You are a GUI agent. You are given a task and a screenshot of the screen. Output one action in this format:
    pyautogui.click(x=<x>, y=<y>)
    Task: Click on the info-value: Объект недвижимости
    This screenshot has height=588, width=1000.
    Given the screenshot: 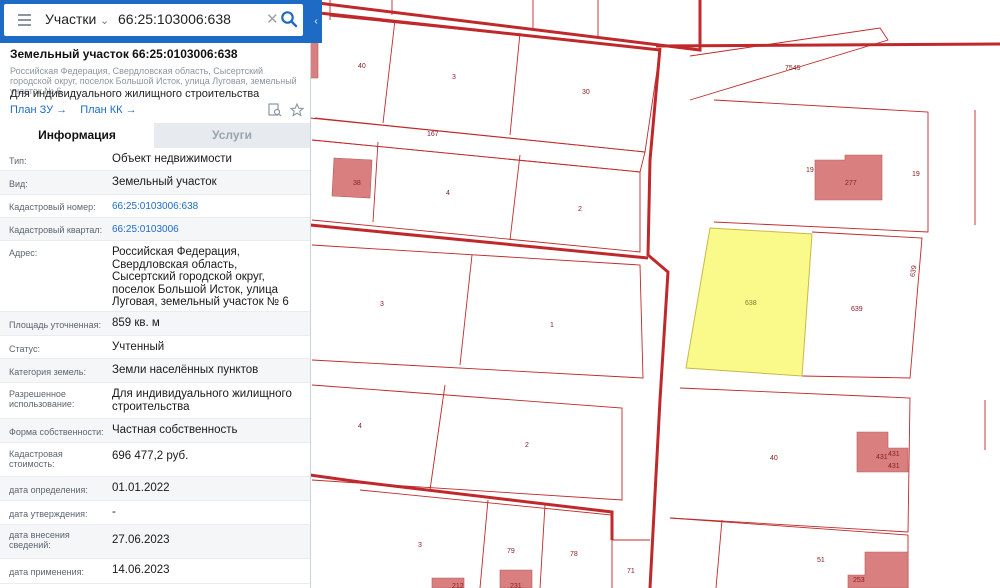 What is the action you would take?
    pyautogui.click(x=172, y=159)
    